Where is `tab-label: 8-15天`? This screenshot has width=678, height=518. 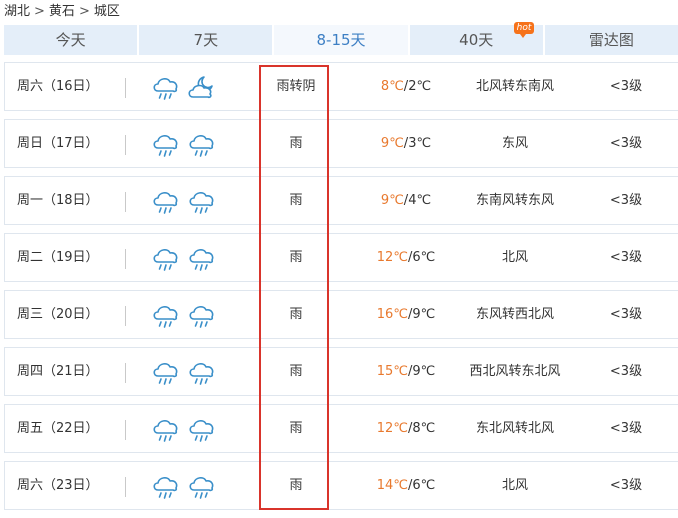 tab-label: 8-15天 is located at coordinates (341, 40).